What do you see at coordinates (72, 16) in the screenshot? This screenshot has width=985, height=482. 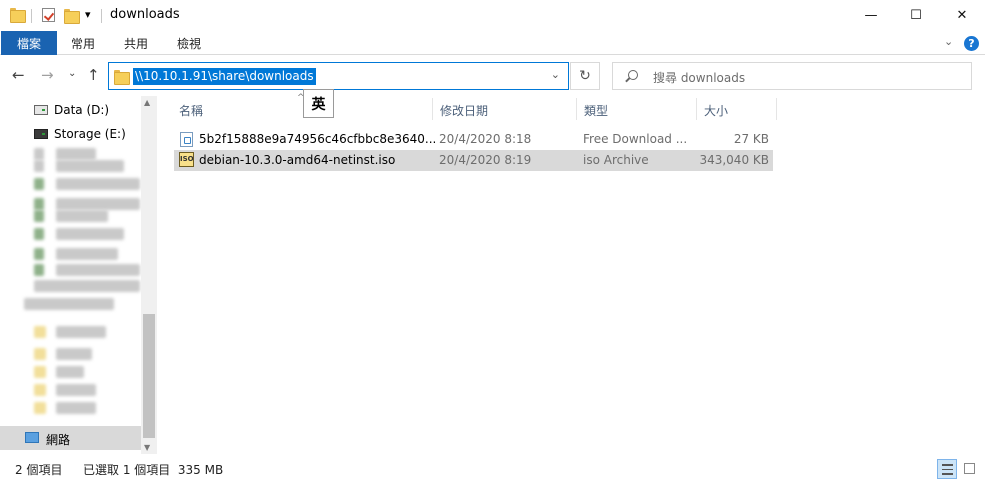 I see `new-folder-icon` at bounding box center [72, 16].